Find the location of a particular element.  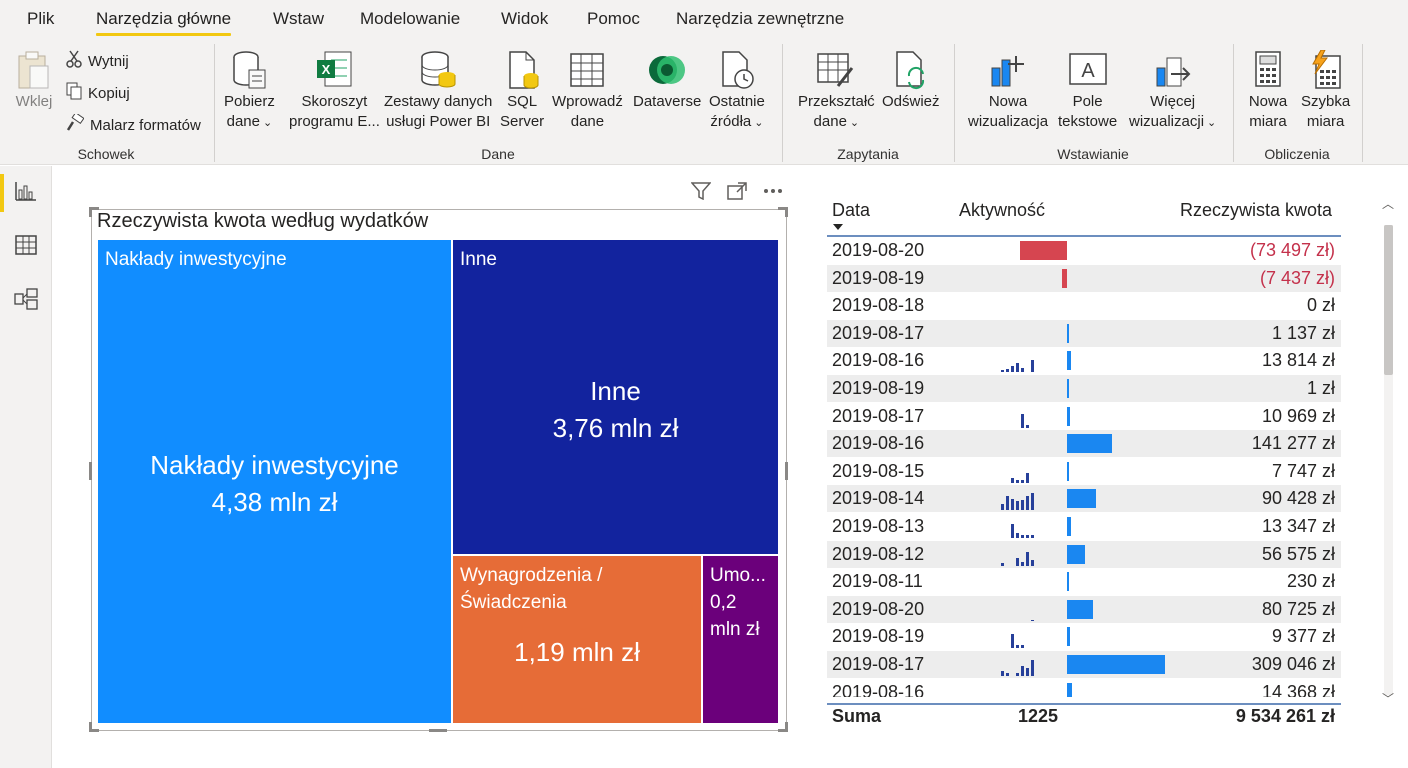

cell-date: 2019-08-16 is located at coordinates (878, 689).